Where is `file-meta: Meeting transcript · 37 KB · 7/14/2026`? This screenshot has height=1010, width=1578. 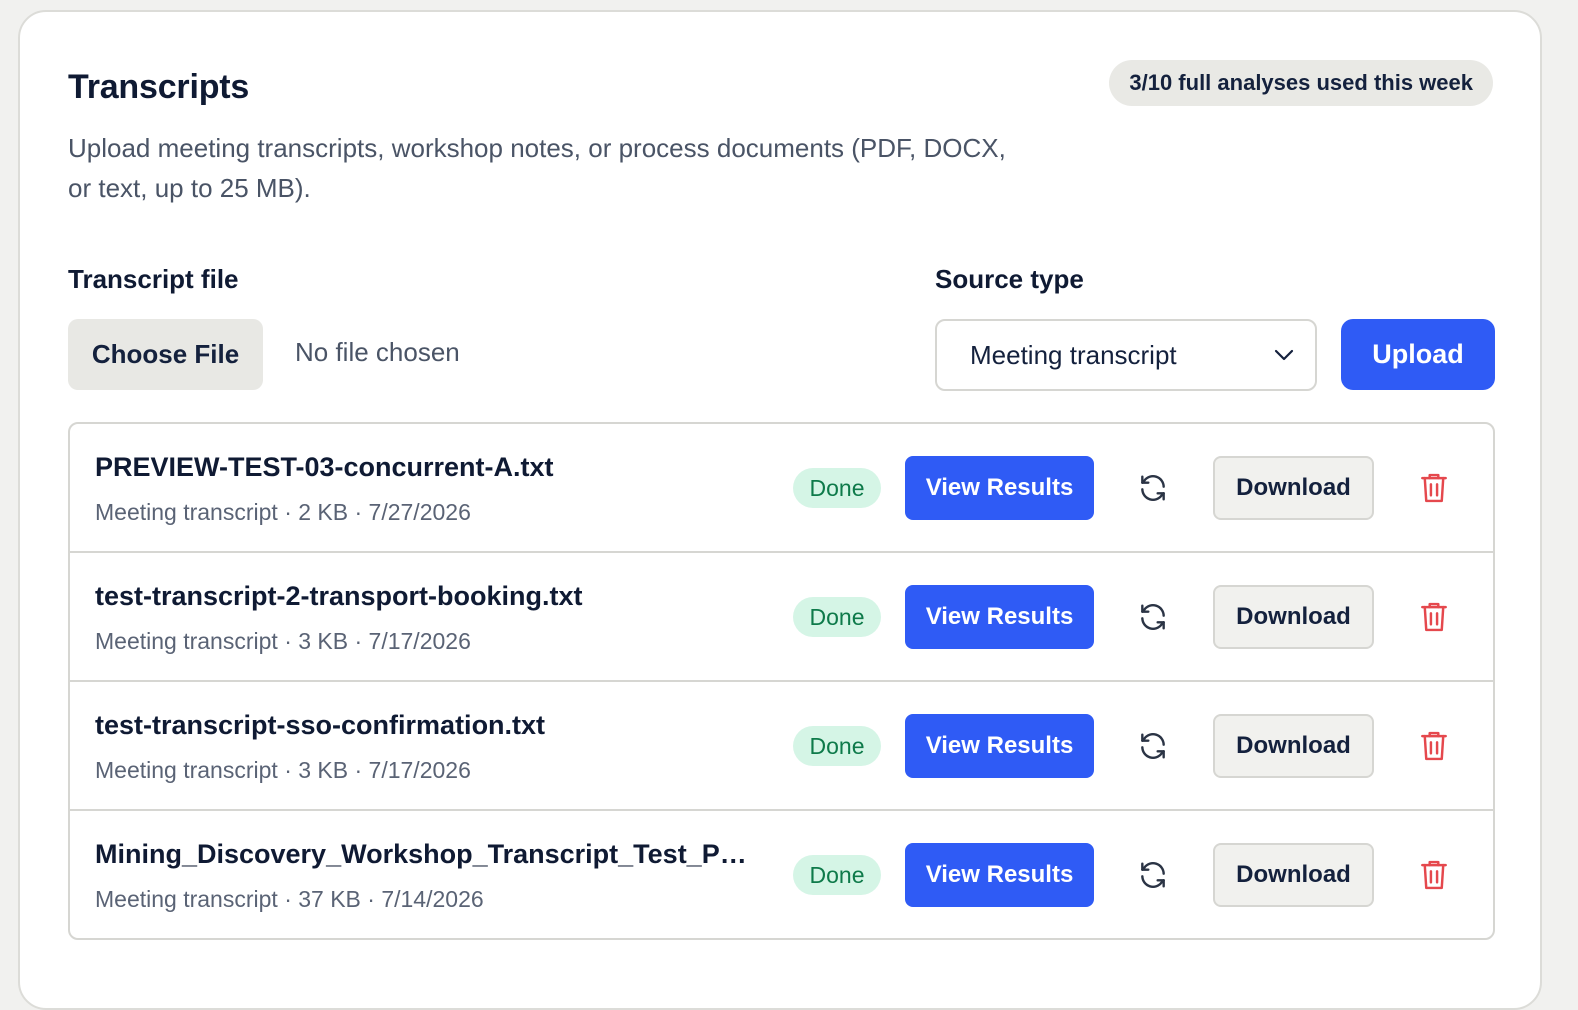
file-meta: Meeting transcript · 37 KB · 7/14/2026 is located at coordinates (289, 899).